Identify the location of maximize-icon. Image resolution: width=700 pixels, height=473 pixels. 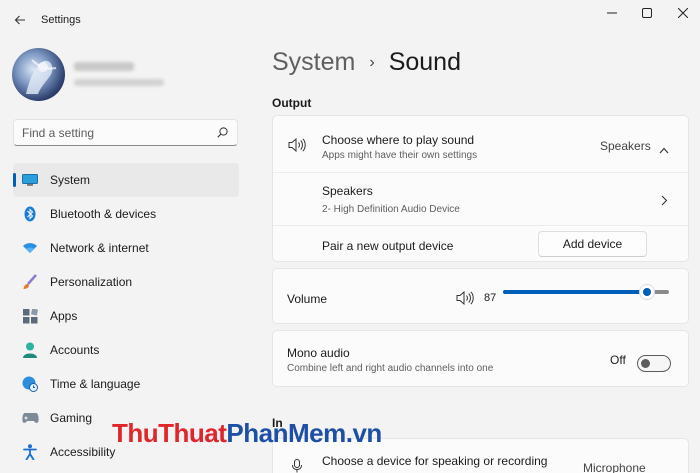
(647, 13).